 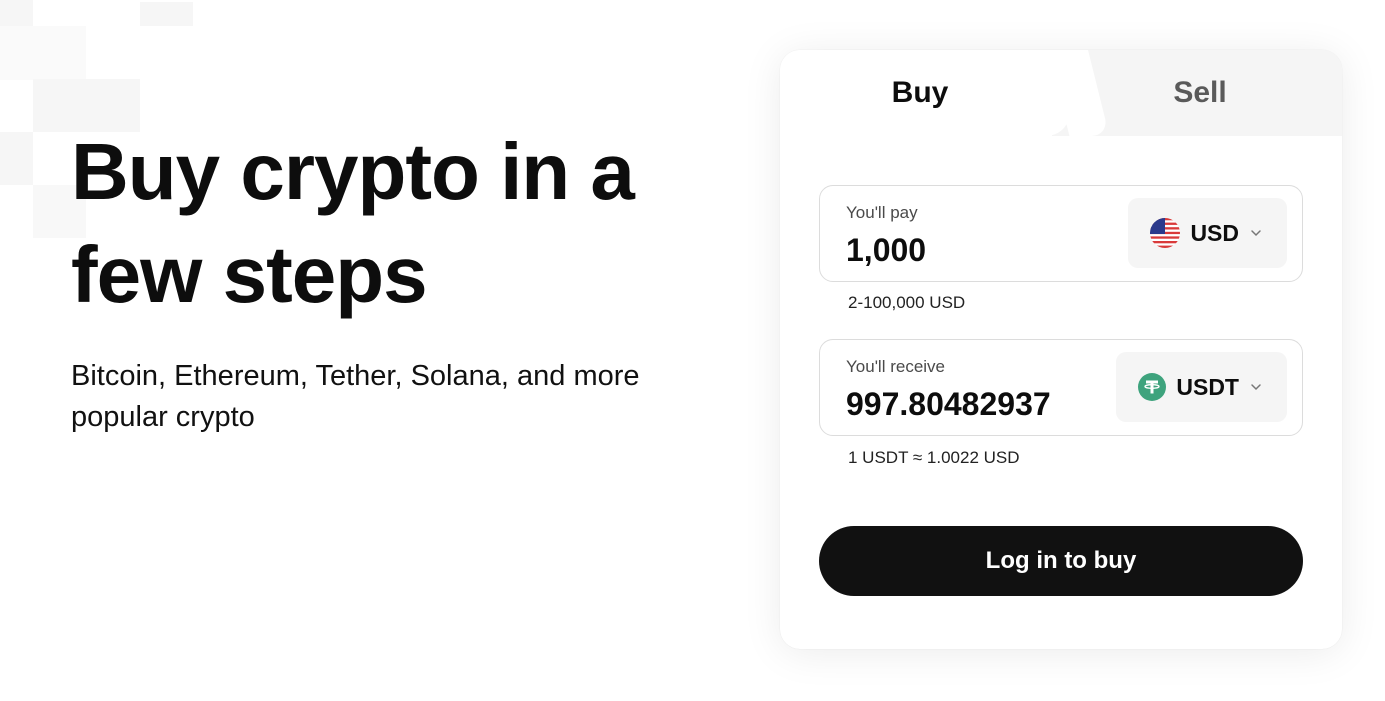 What do you see at coordinates (353, 171) in the screenshot?
I see `title-line-1: Buy crypto in a` at bounding box center [353, 171].